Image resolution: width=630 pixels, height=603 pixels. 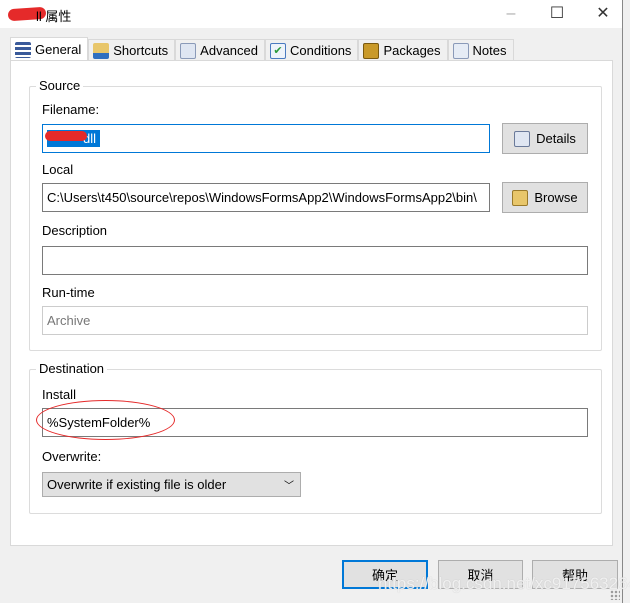 I want to click on runtime-label: Run-time, so click(x=68, y=292).